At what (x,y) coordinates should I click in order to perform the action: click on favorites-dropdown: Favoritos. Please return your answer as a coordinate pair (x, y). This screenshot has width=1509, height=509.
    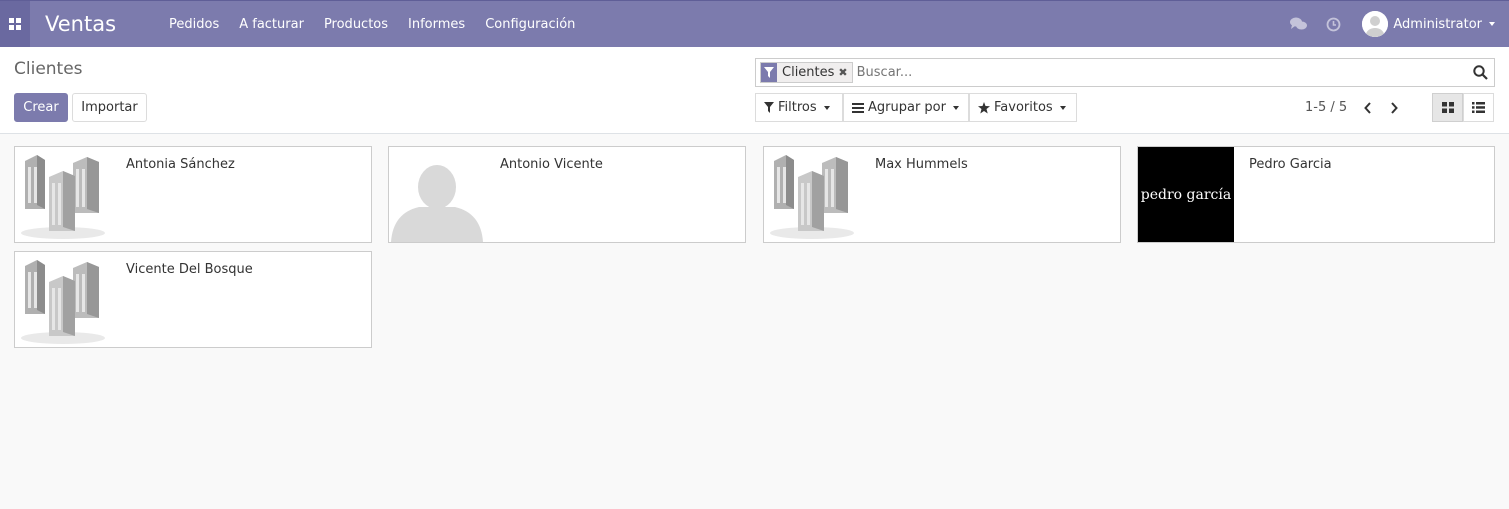
    Looking at the image, I should click on (1023, 107).